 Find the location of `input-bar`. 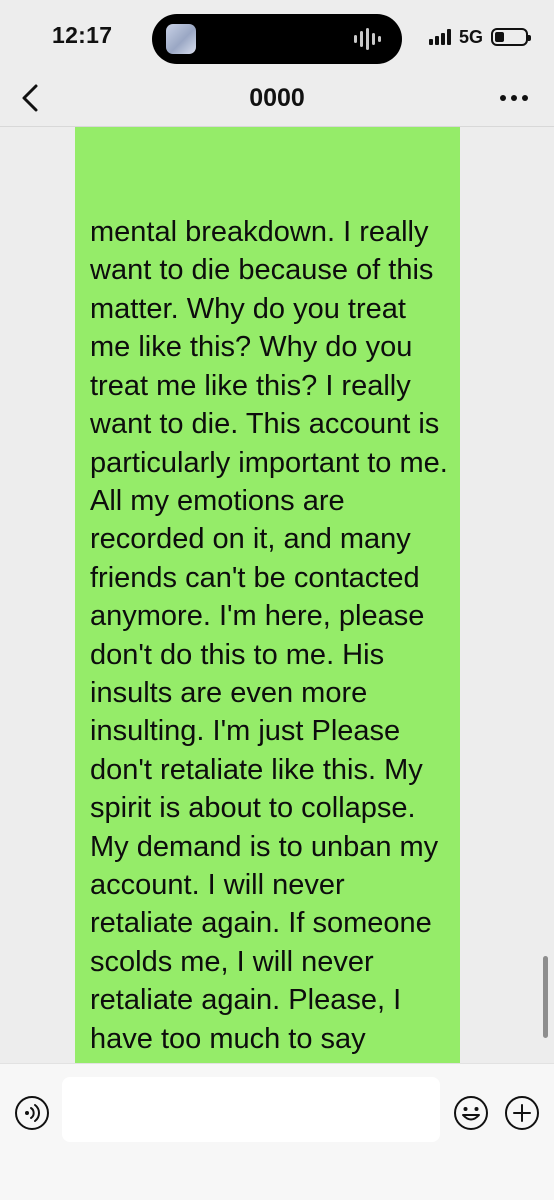

input-bar is located at coordinates (277, 1131).